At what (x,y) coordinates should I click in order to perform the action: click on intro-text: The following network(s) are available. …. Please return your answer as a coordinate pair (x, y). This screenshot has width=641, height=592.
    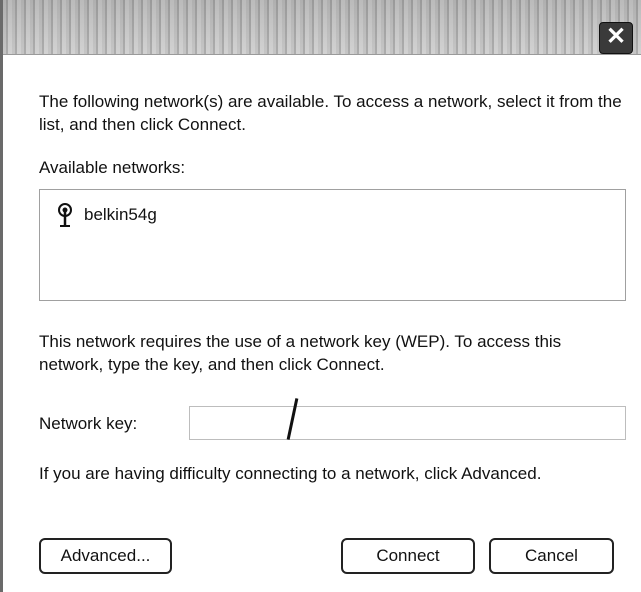
    Looking at the image, I should click on (330, 113).